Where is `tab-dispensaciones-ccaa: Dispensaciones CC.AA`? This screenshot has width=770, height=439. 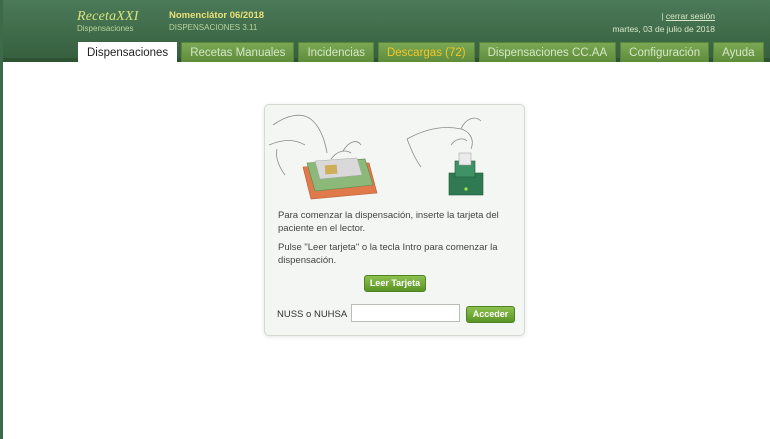
tab-dispensaciones-ccaa: Dispensaciones CC.AA is located at coordinates (547, 52).